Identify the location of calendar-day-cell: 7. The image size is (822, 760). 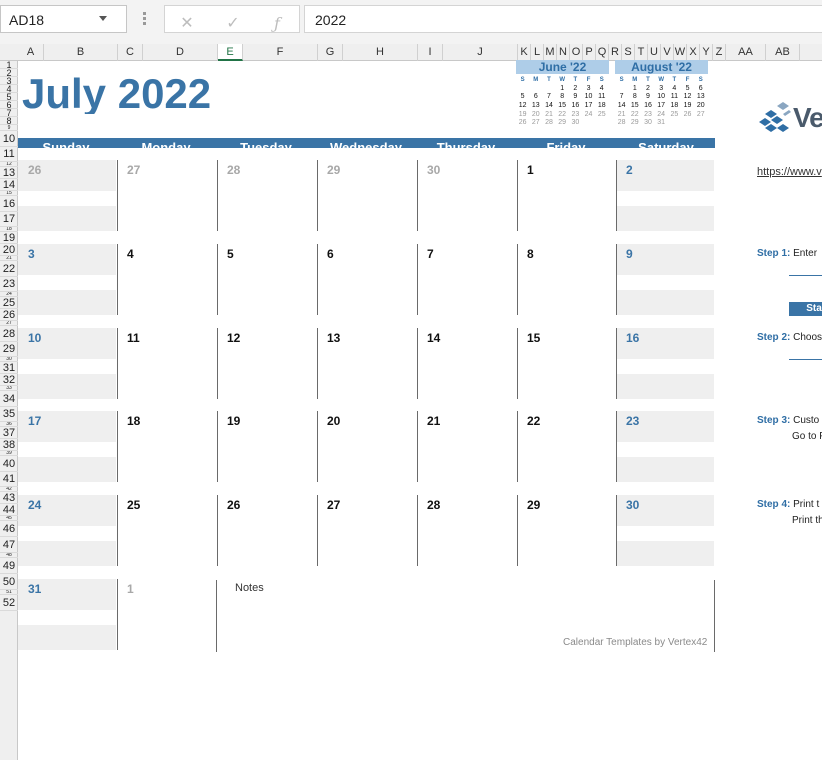
(466, 280).